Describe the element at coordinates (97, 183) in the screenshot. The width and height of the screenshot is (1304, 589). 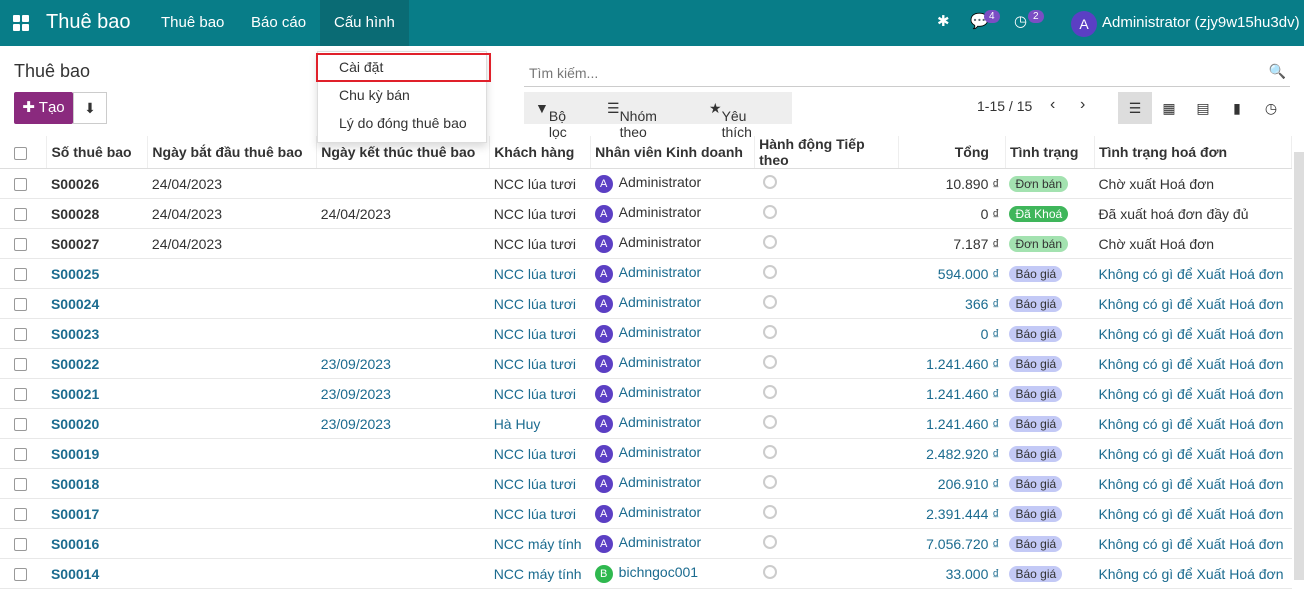
I see `subscription-number: S00026` at that location.